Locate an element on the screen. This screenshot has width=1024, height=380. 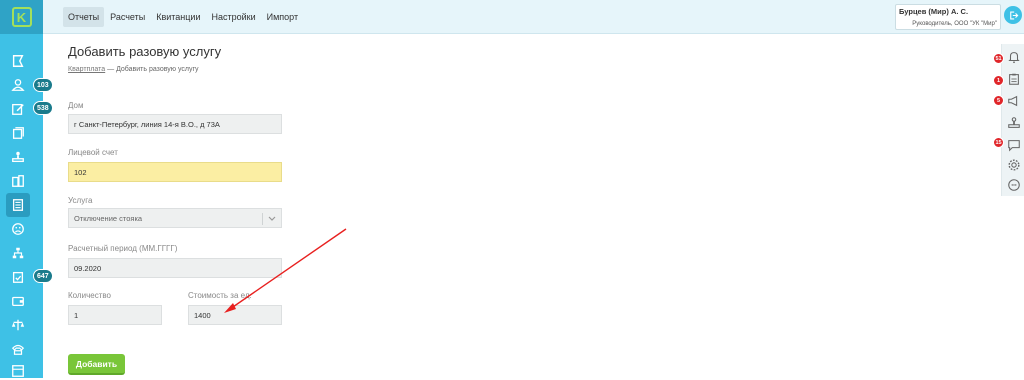
breadcrumb: Квартплата — Добавить разовую услугу is located at coordinates (133, 69).